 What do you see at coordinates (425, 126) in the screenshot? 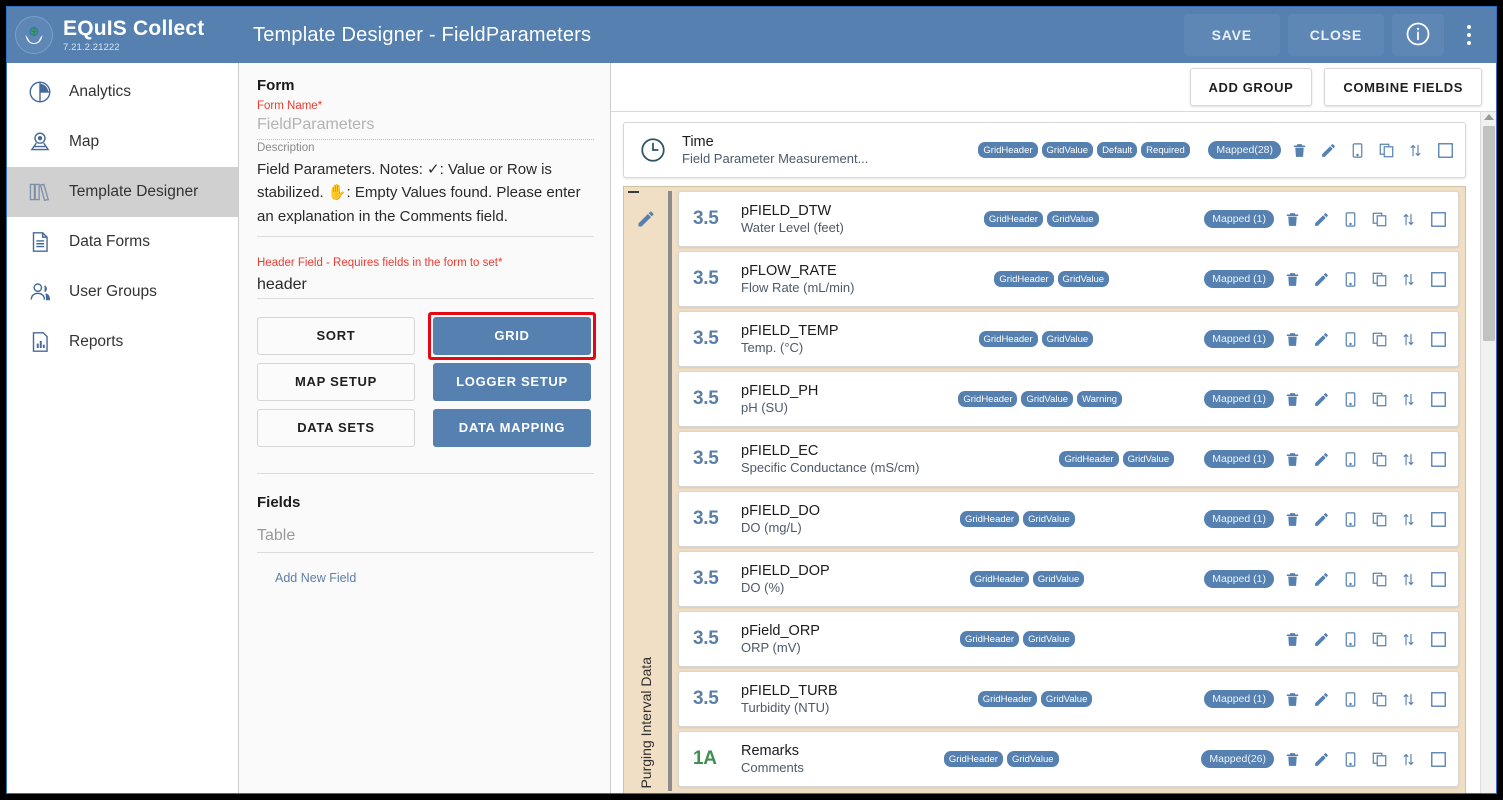
I see `form-name-input: FieldParameters` at bounding box center [425, 126].